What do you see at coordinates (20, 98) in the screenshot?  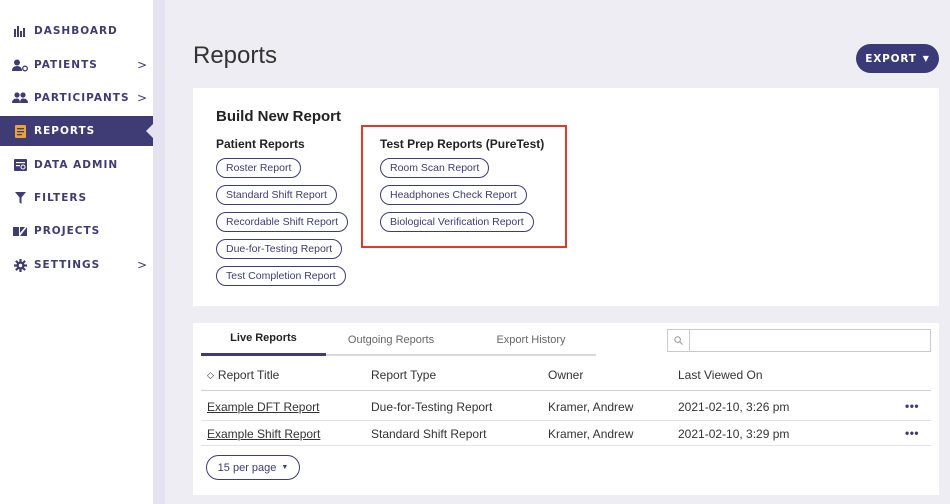 I see `participants-icon` at bounding box center [20, 98].